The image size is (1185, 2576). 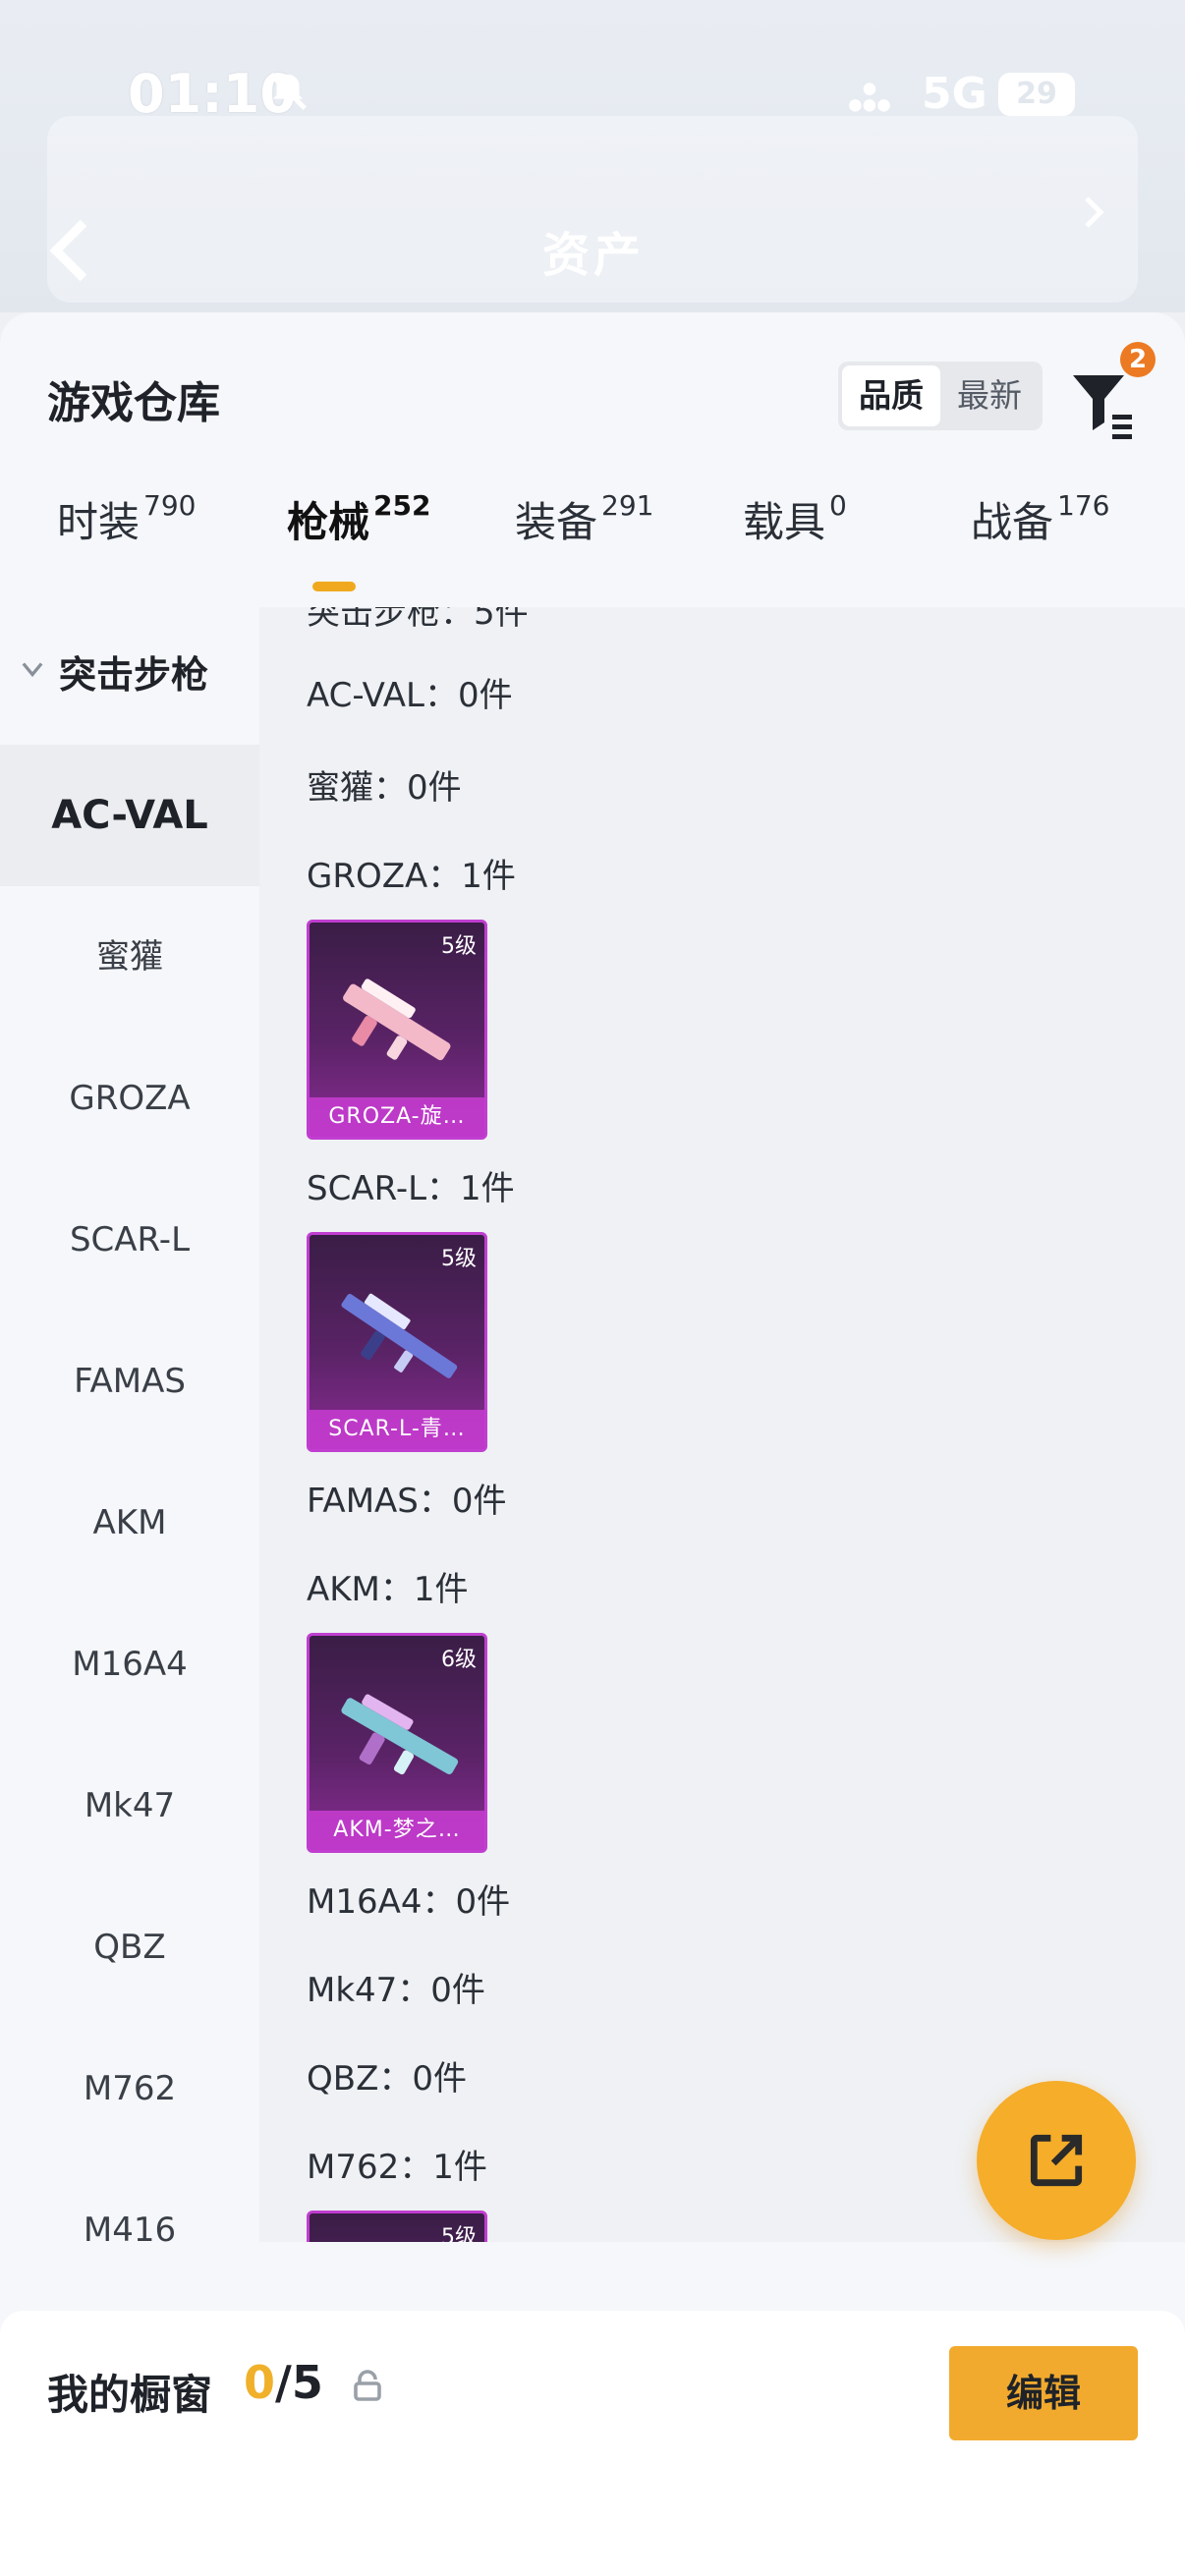 What do you see at coordinates (99, 522) in the screenshot?
I see `tab-label: 时装` at bounding box center [99, 522].